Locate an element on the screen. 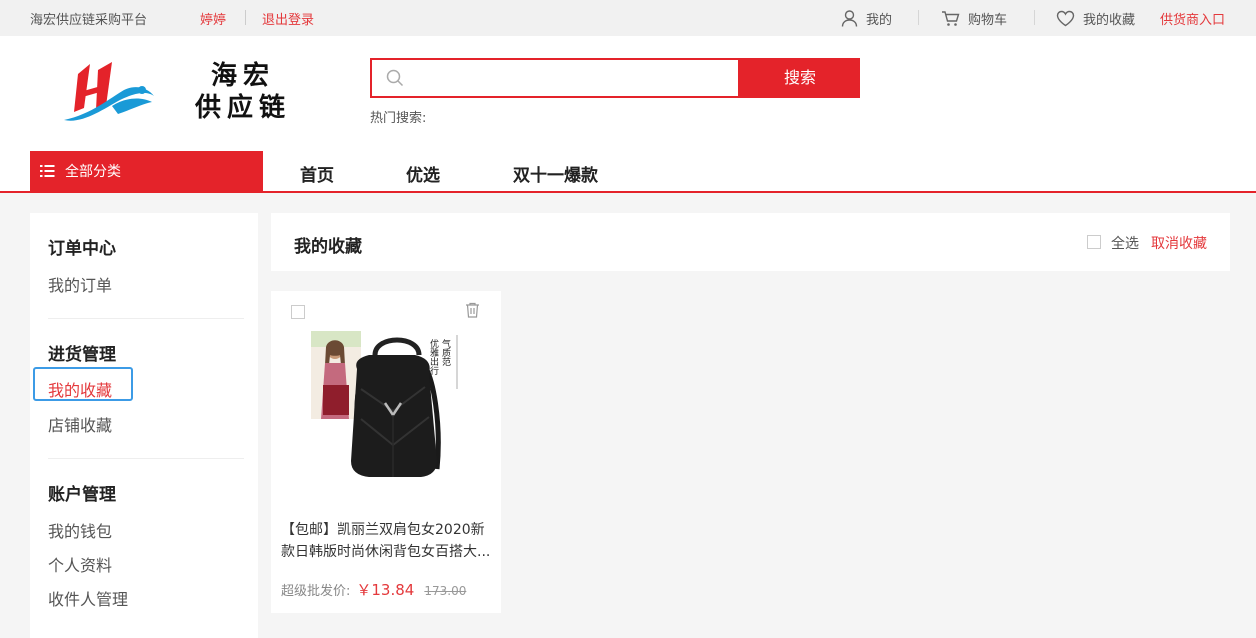  select-all-checkbox is located at coordinates (1094, 242).